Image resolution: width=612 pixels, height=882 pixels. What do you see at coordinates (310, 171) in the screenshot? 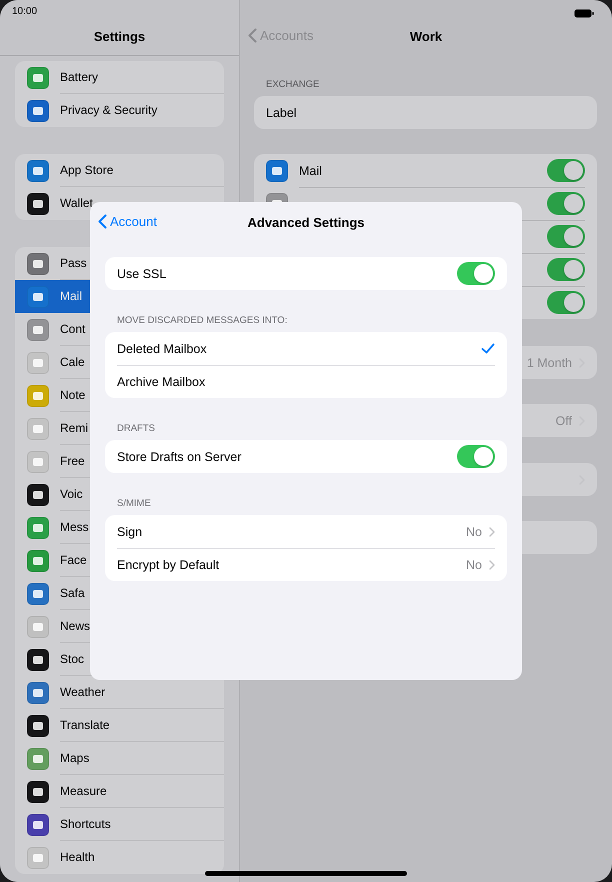
I see `row-label: Mail` at bounding box center [310, 171].